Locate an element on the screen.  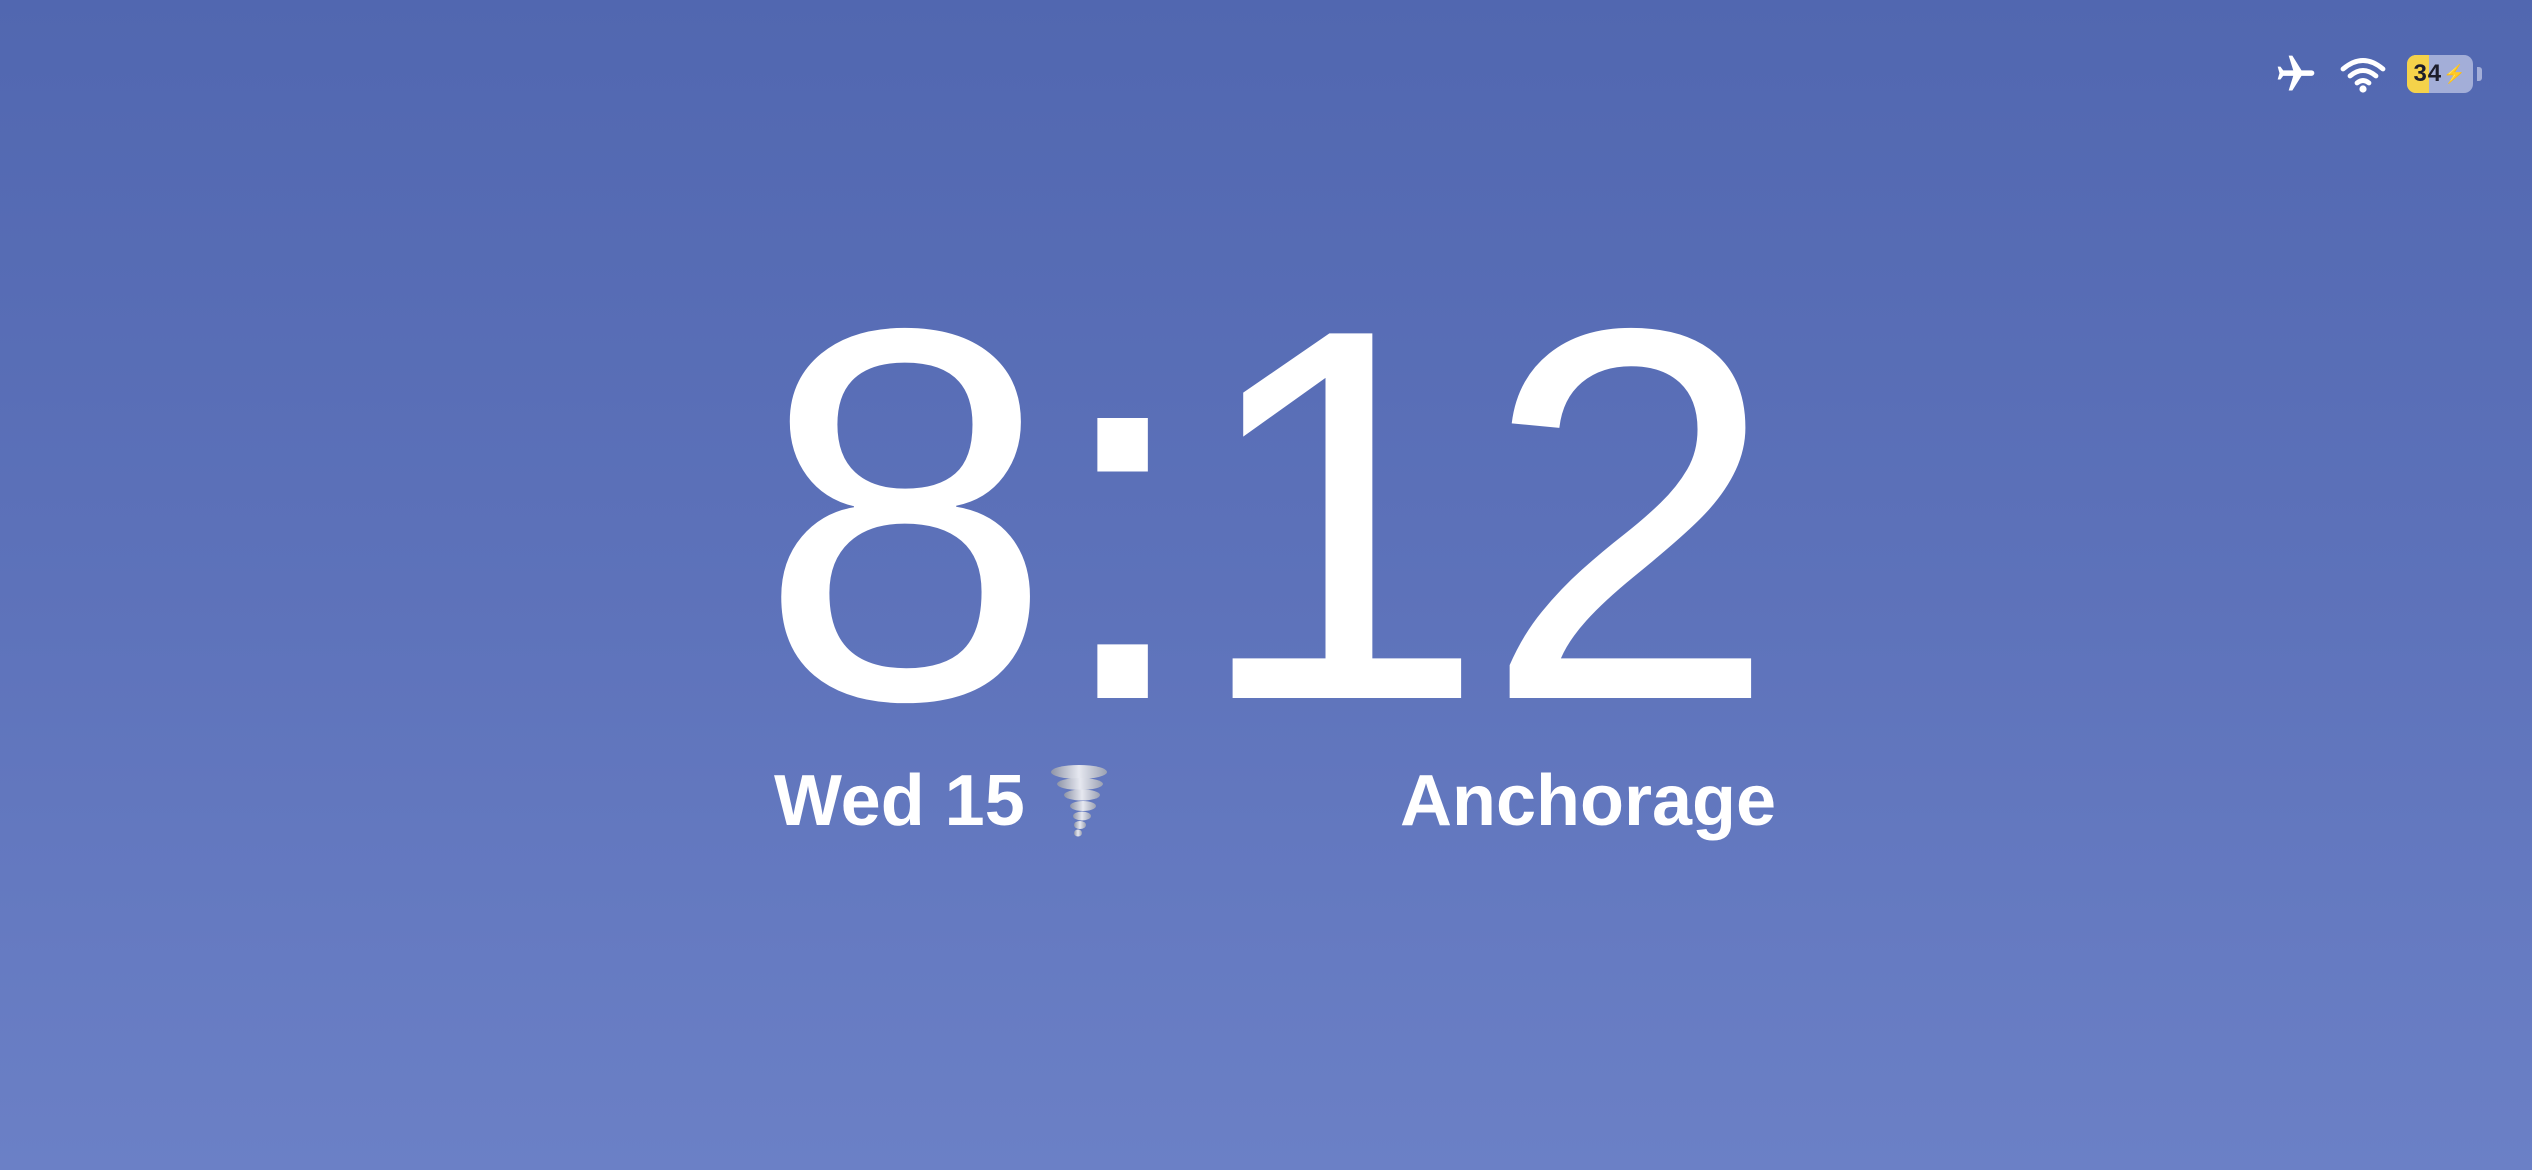
tornado-icon is located at coordinates (1079, 801).